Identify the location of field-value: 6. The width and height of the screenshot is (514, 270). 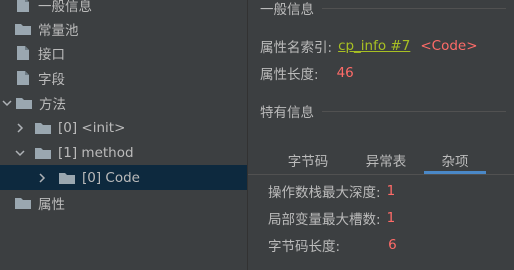
(392, 245).